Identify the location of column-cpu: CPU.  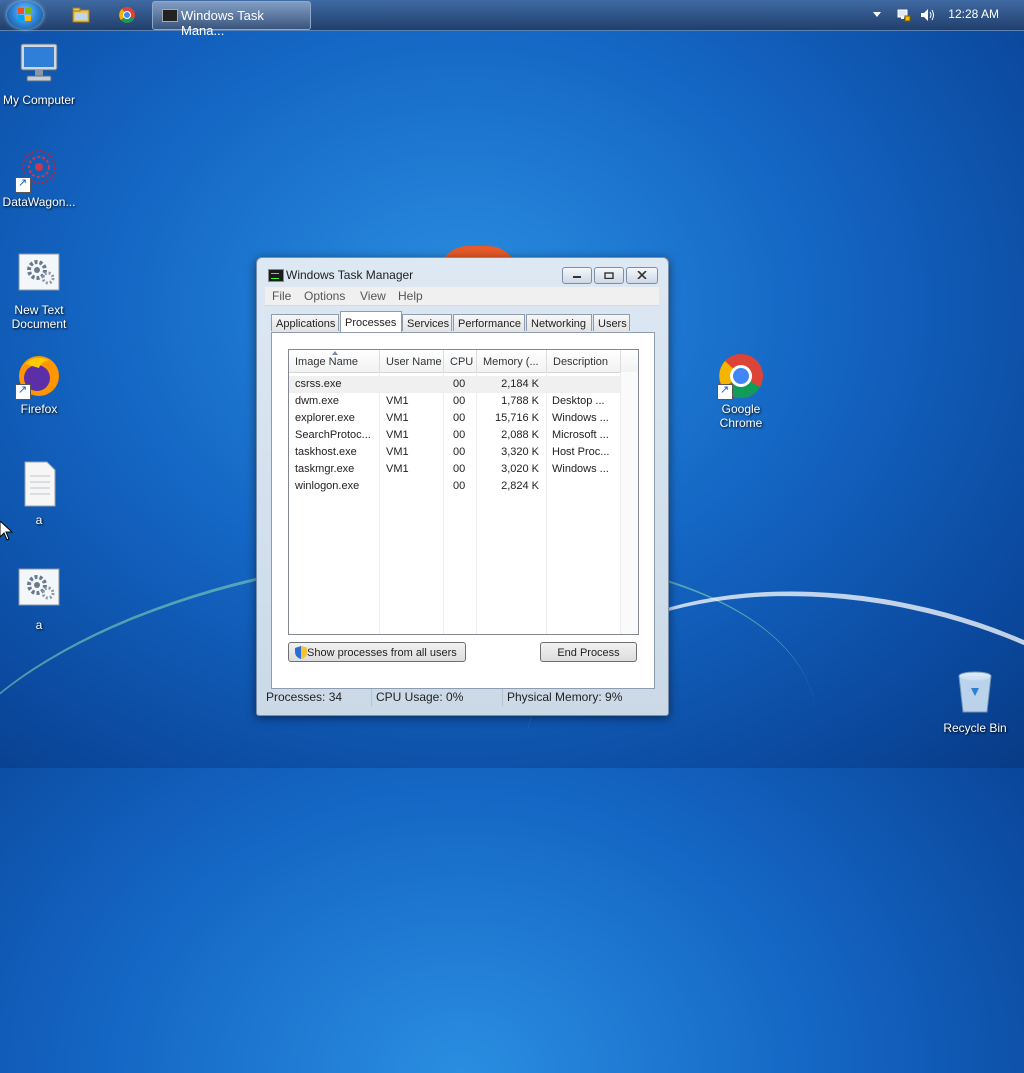
(460, 361).